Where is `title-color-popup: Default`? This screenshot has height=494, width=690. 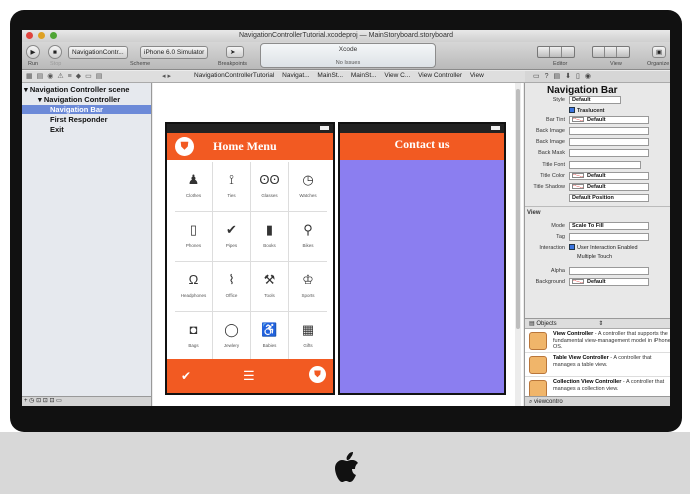 title-color-popup: Default is located at coordinates (609, 176).